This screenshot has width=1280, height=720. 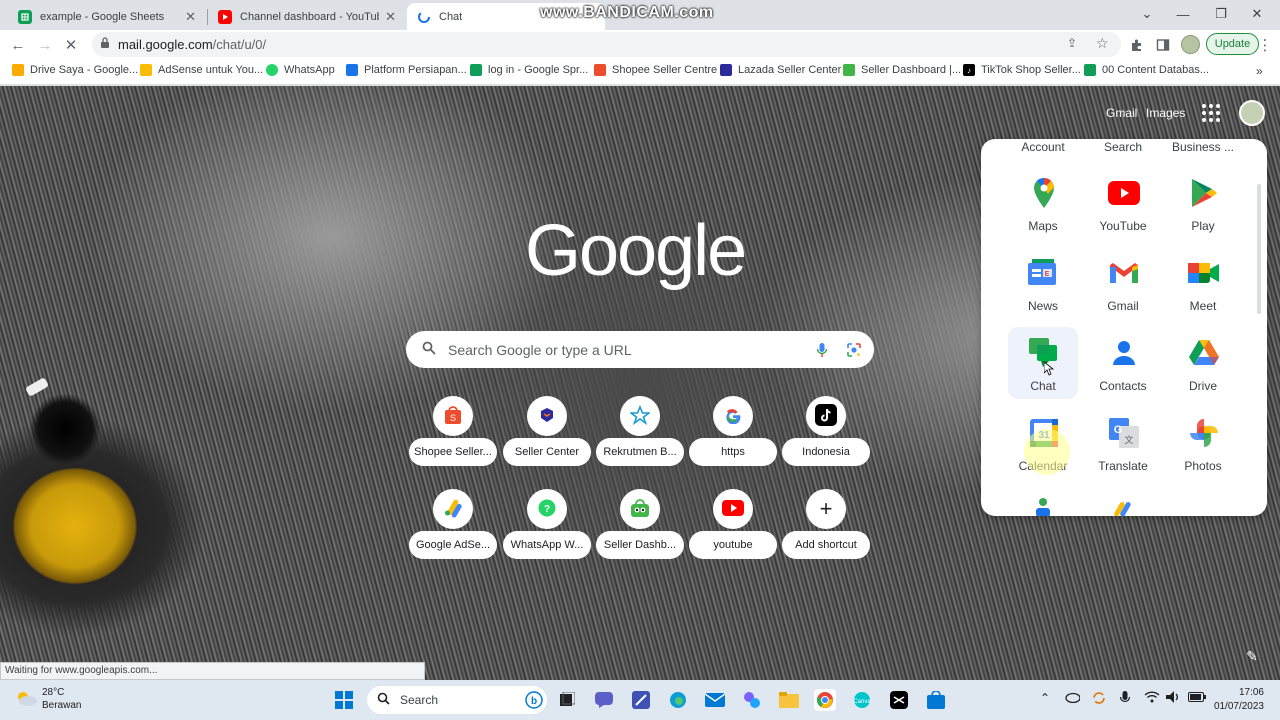 I want to click on widgets-icon, so click(x=641, y=700).